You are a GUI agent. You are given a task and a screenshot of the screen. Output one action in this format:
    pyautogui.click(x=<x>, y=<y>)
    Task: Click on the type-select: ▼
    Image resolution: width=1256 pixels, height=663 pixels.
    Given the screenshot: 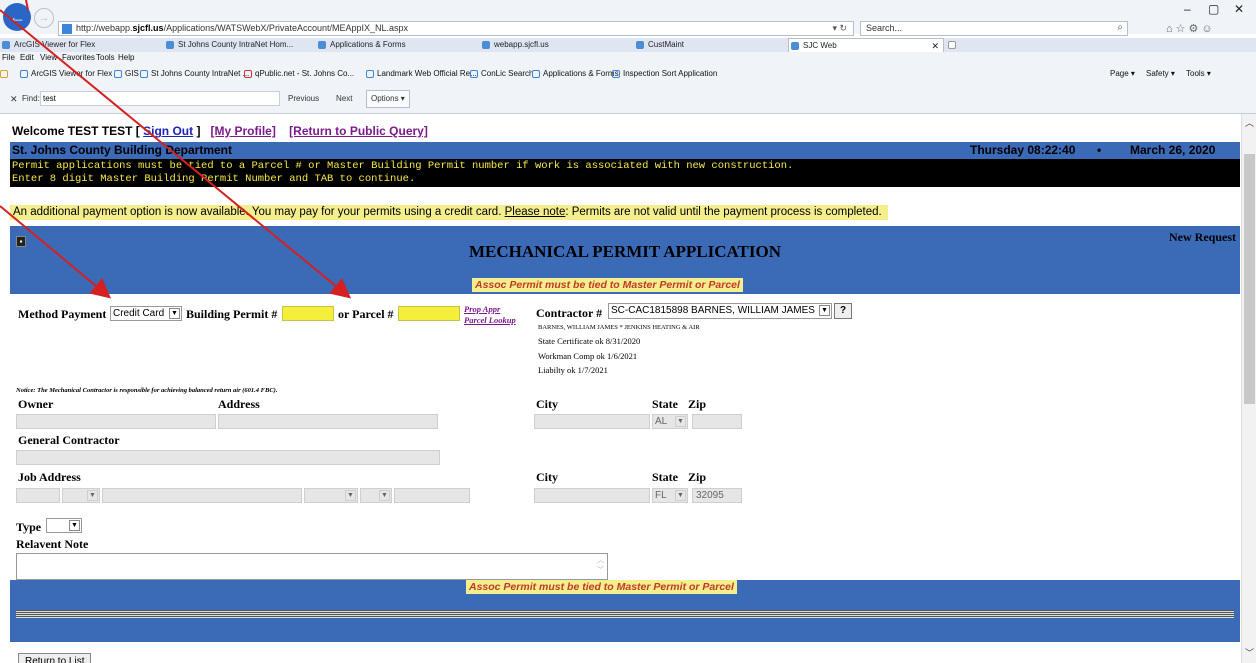 What is the action you would take?
    pyautogui.click(x=64, y=525)
    